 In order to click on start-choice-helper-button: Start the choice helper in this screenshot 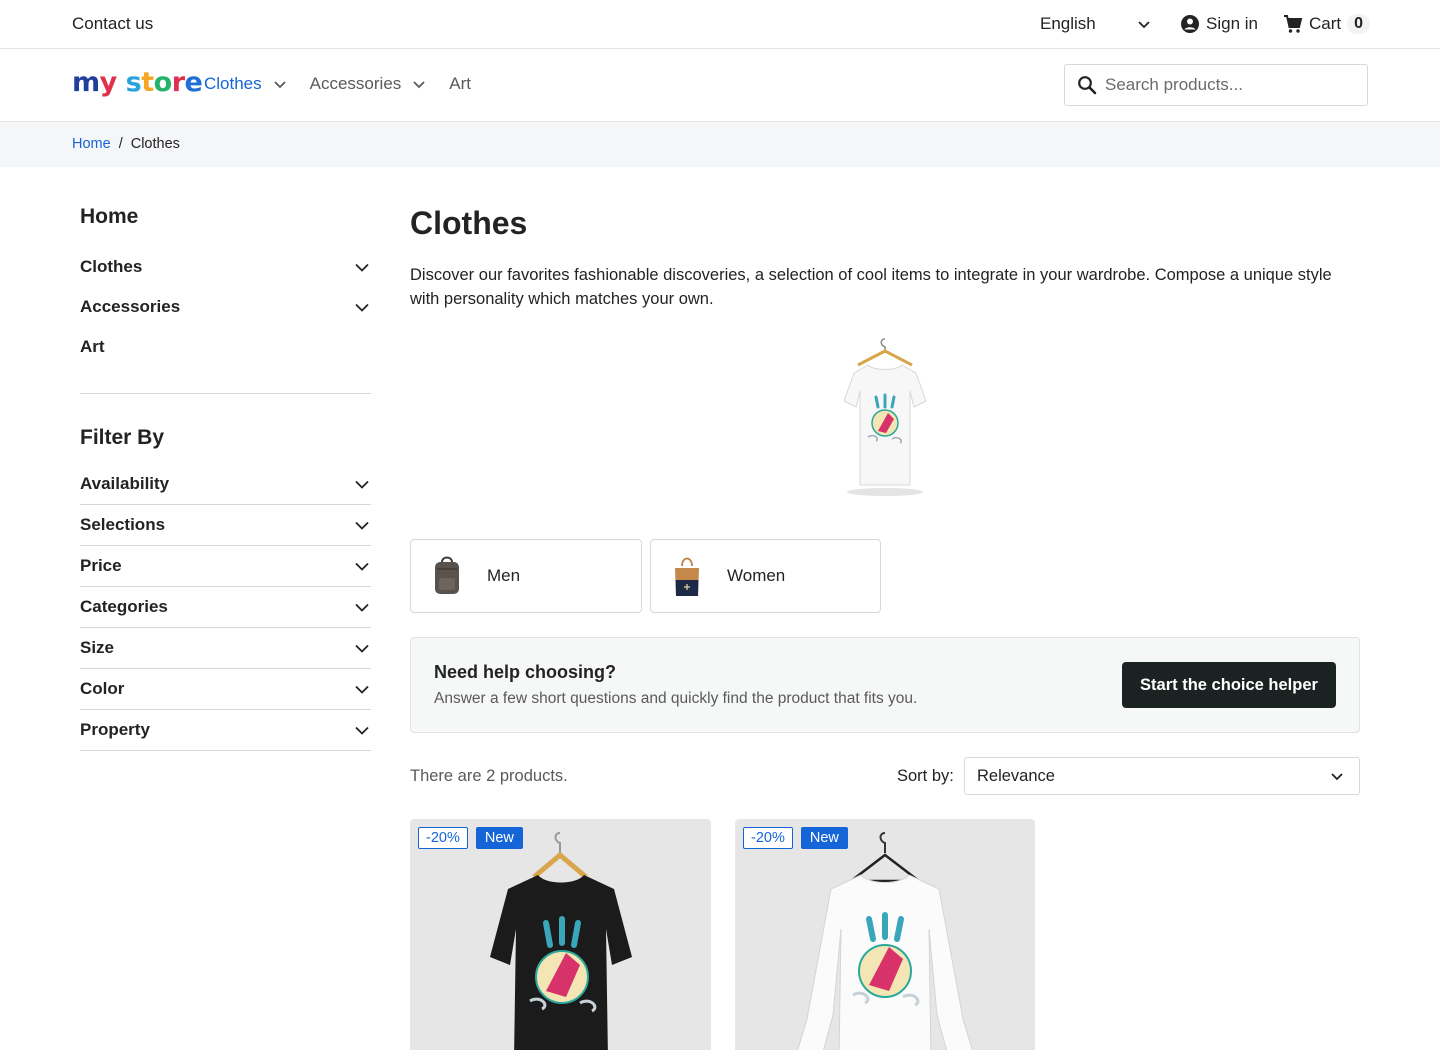, I will do `click(1229, 685)`.